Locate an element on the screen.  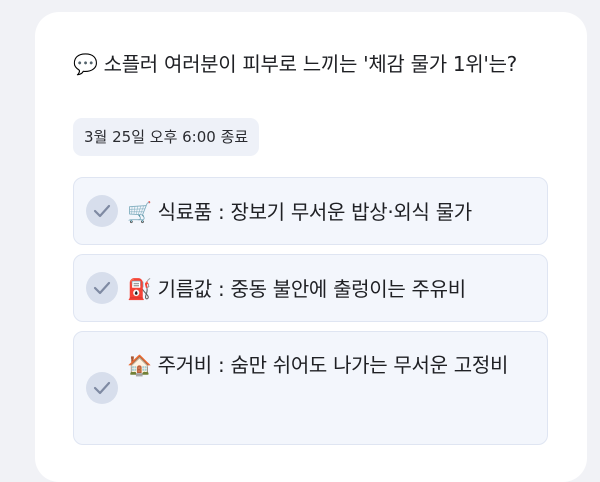
shopping-cart-icon: 🛒 is located at coordinates (139, 212).